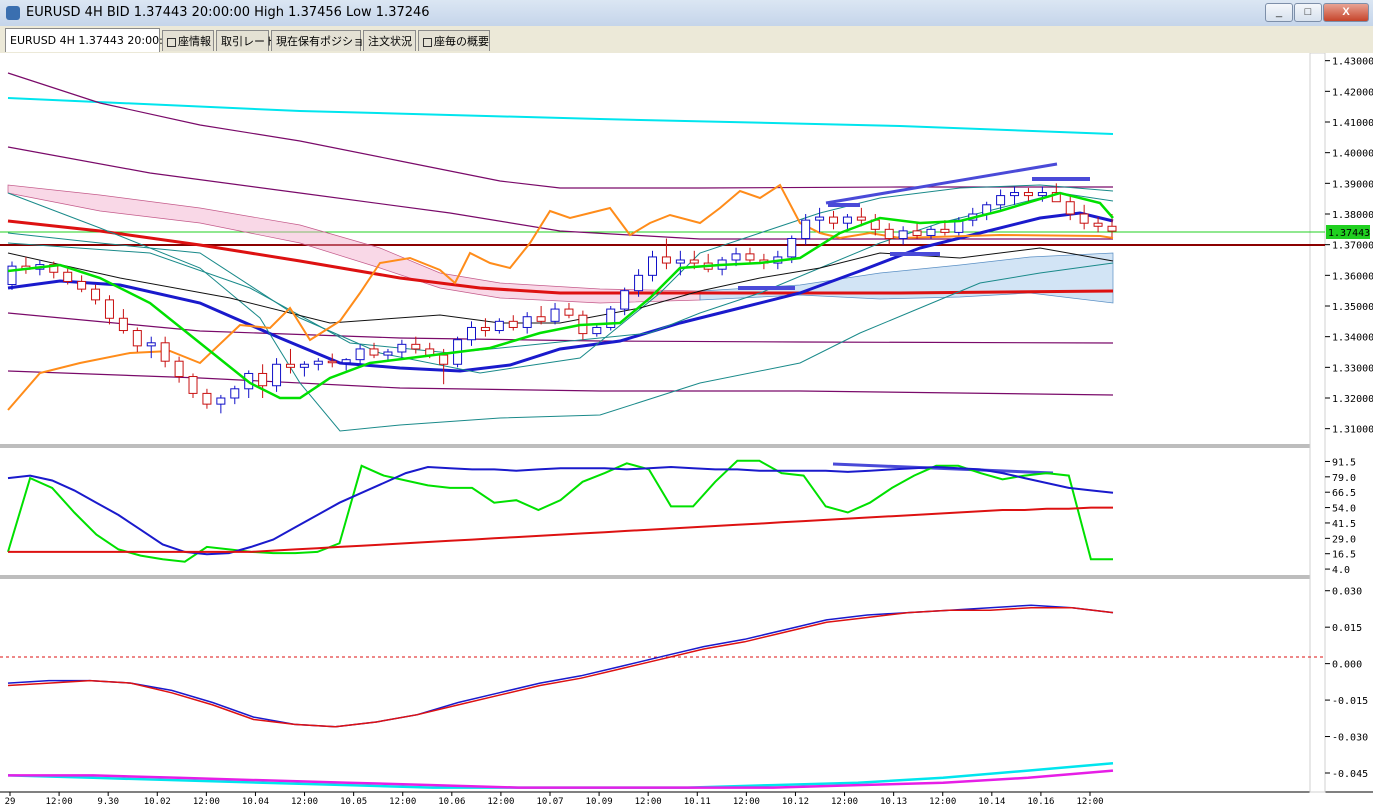  Describe the element at coordinates (1344, 539) in the screenshot. I see `stoch-tick-label: 29.0` at that location.